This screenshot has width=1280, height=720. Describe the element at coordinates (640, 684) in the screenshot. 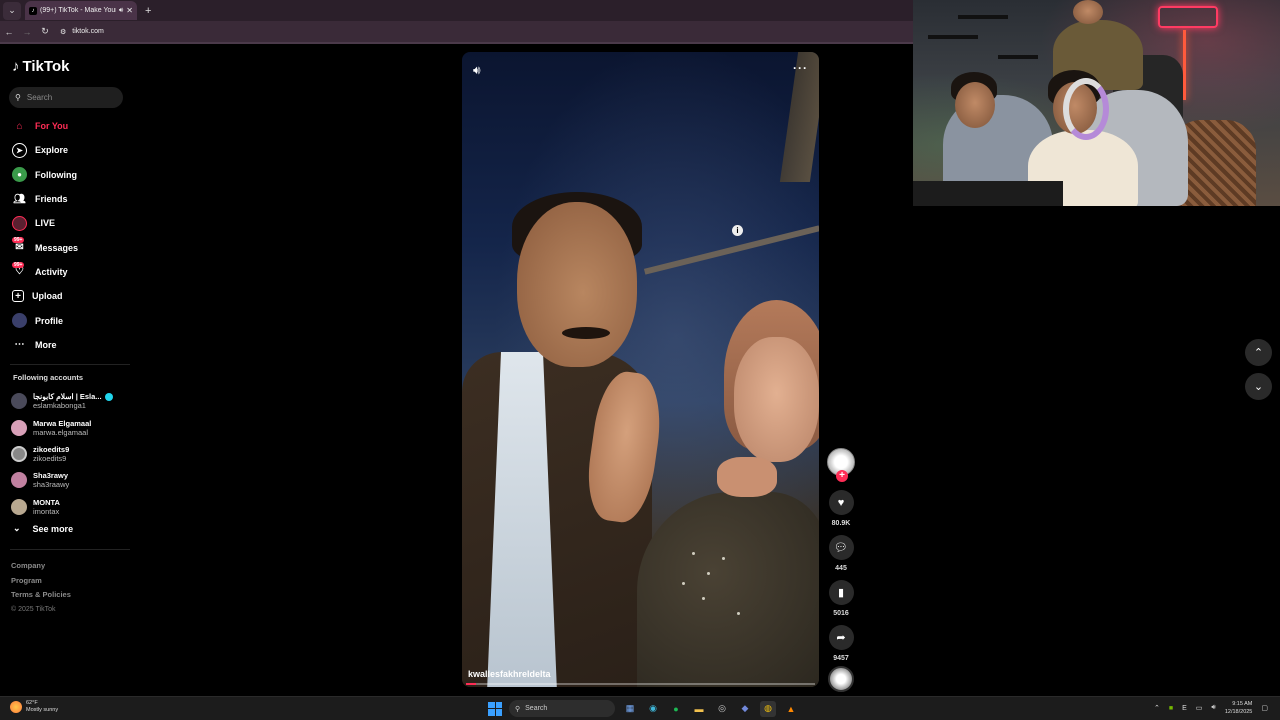

I see `video-progress-bar` at that location.